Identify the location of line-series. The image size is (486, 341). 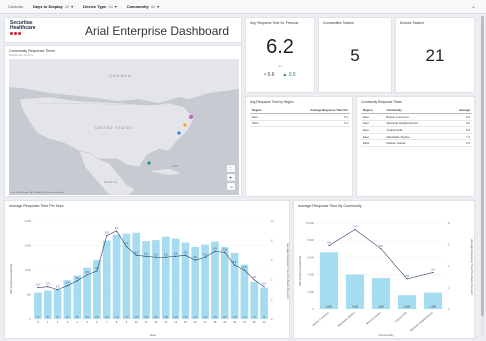
(381, 254).